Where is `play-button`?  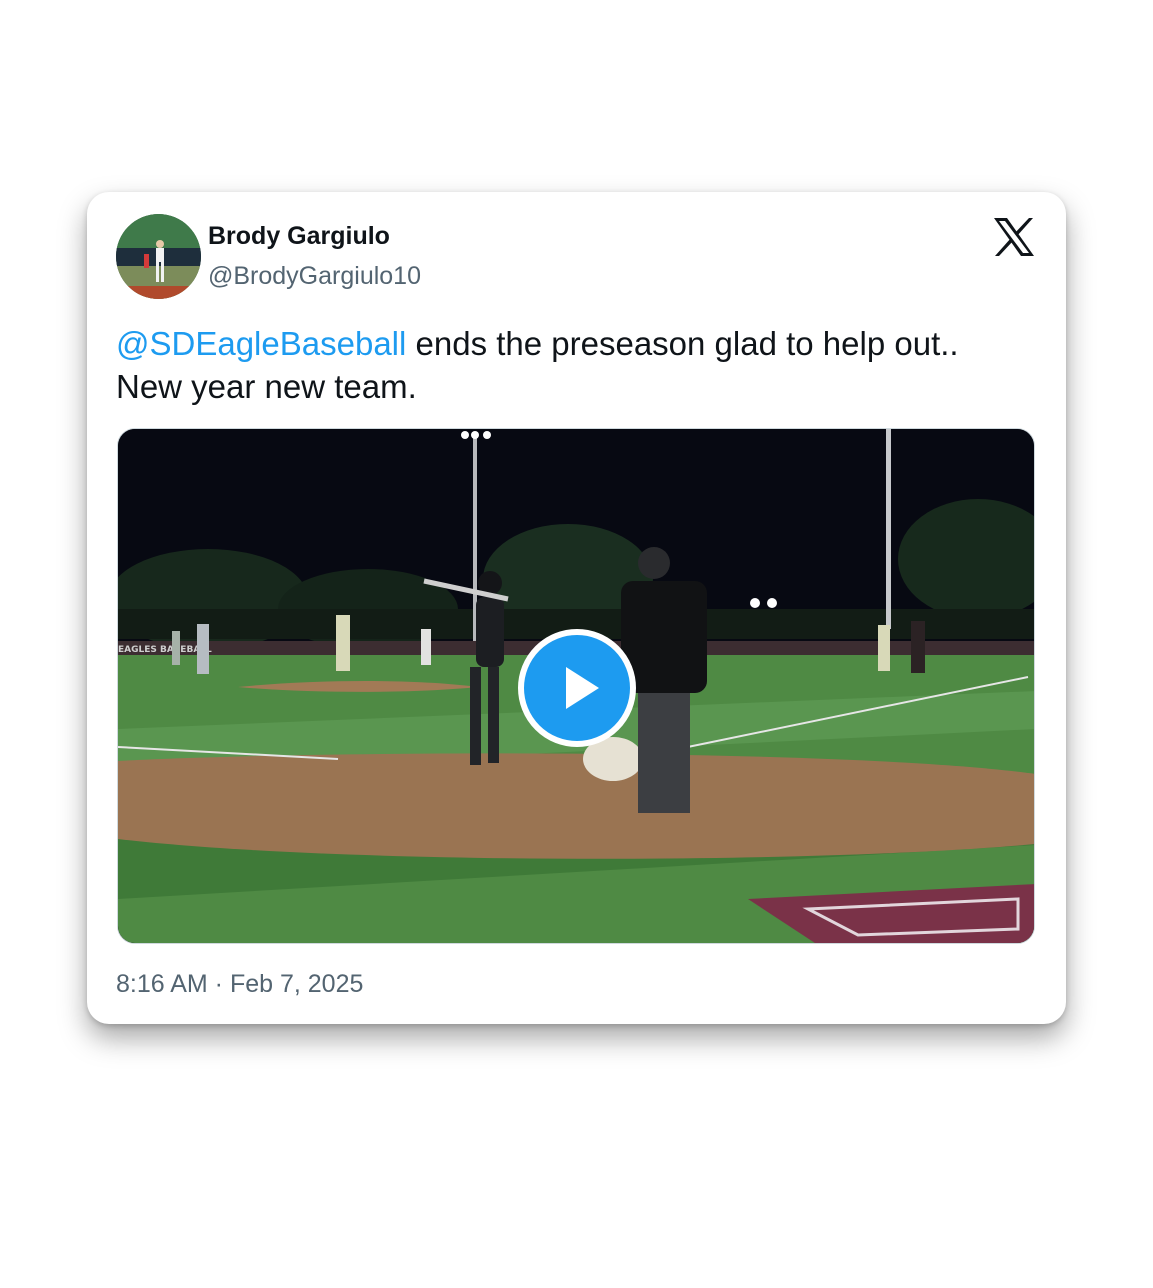 play-button is located at coordinates (577, 688).